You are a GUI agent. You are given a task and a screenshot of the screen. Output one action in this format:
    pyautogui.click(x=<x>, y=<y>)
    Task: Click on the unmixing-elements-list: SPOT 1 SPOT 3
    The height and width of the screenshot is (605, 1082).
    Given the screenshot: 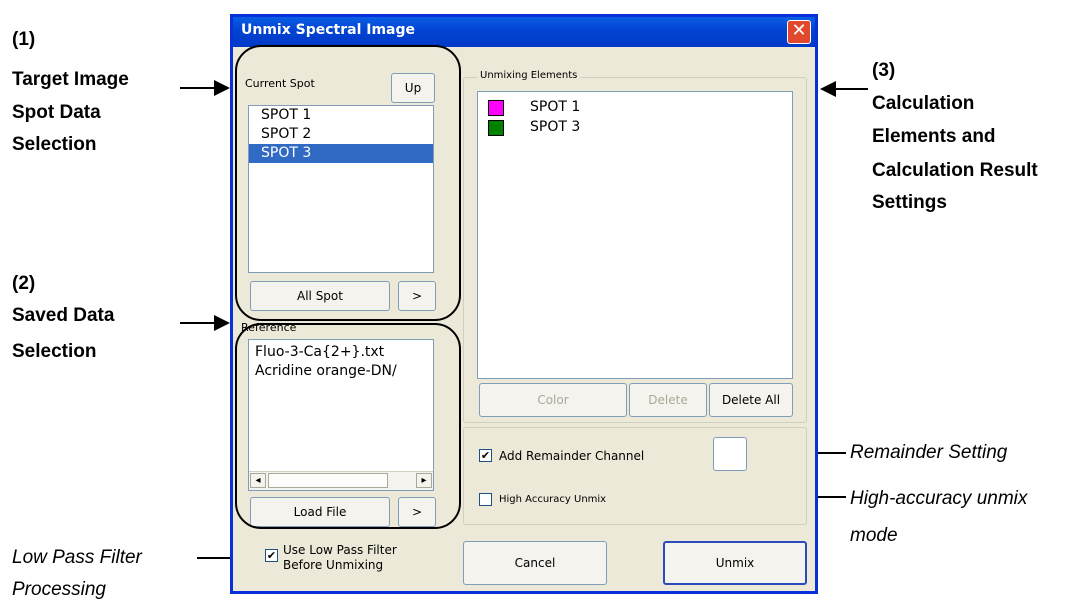 What is the action you would take?
    pyautogui.click(x=635, y=235)
    